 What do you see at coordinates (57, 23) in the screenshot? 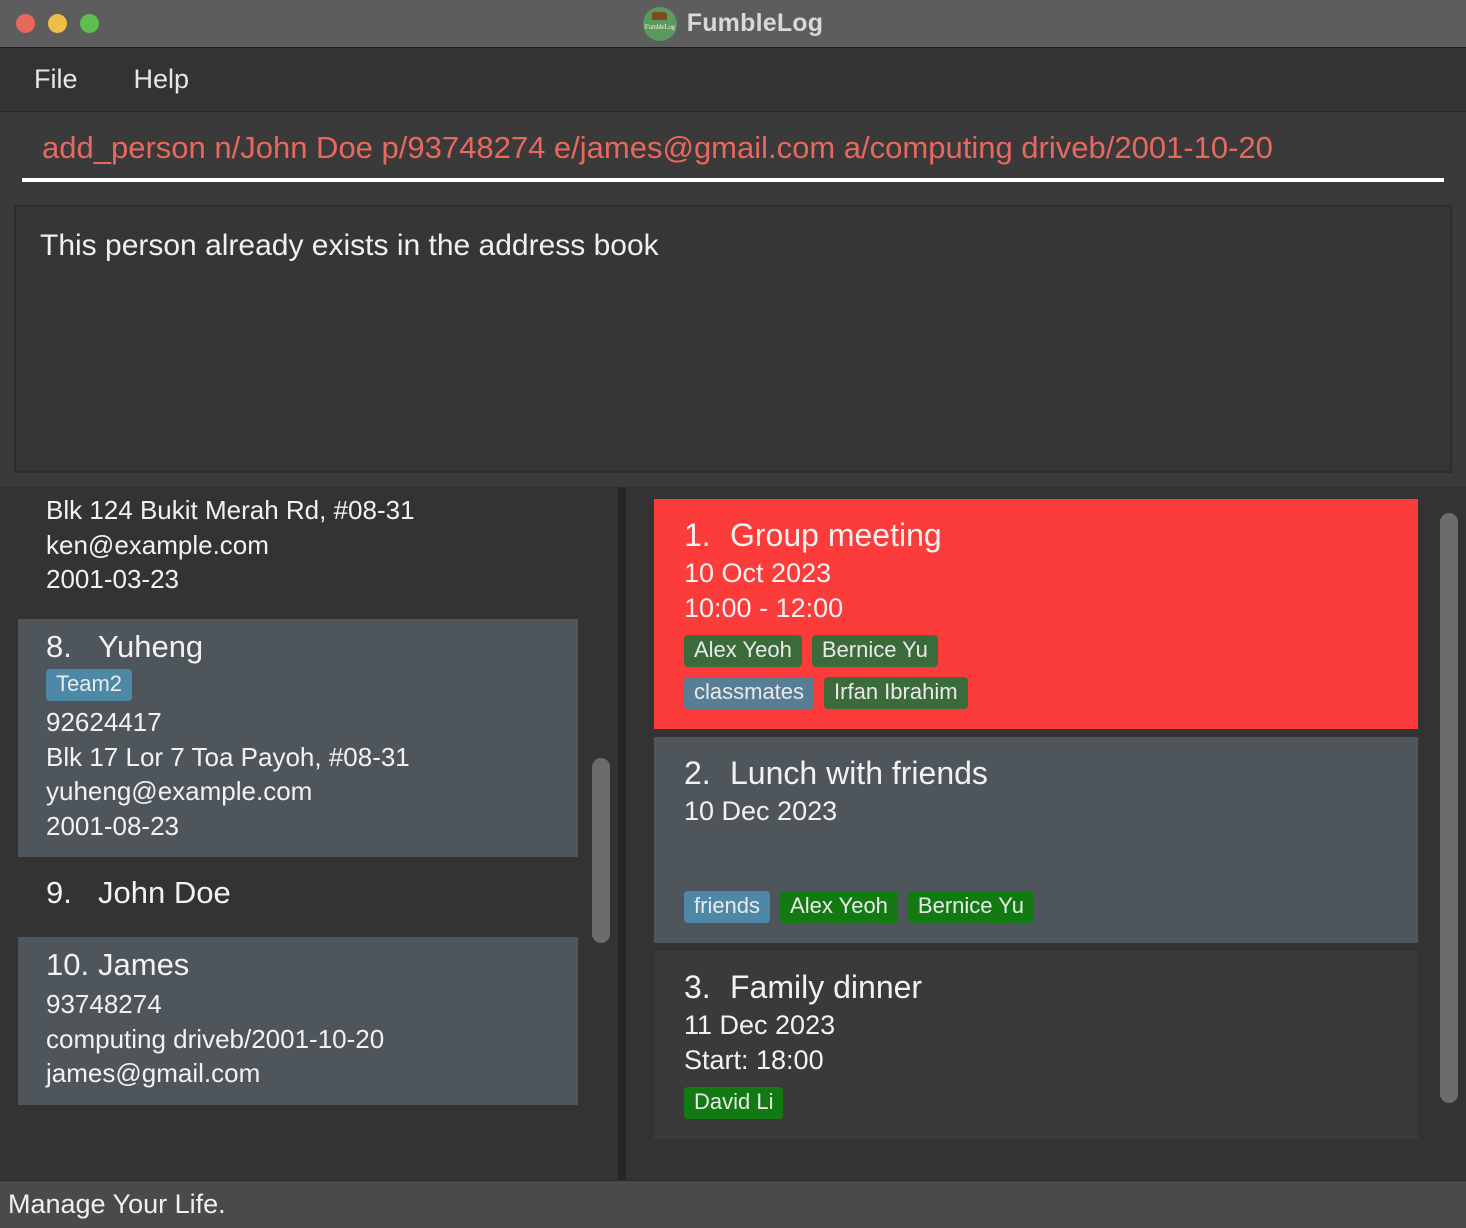
I see `minimize-button` at bounding box center [57, 23].